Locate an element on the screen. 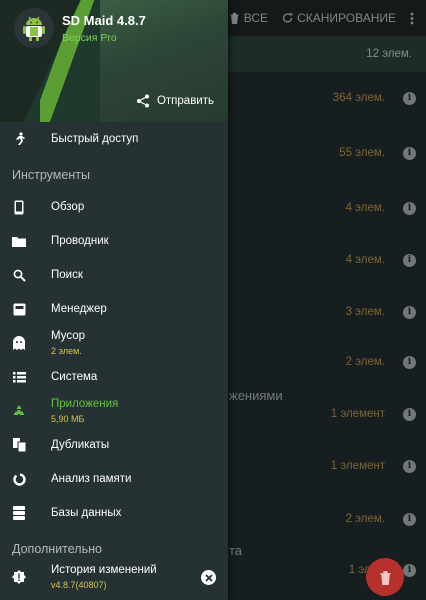  running-icon is located at coordinates (19, 139).